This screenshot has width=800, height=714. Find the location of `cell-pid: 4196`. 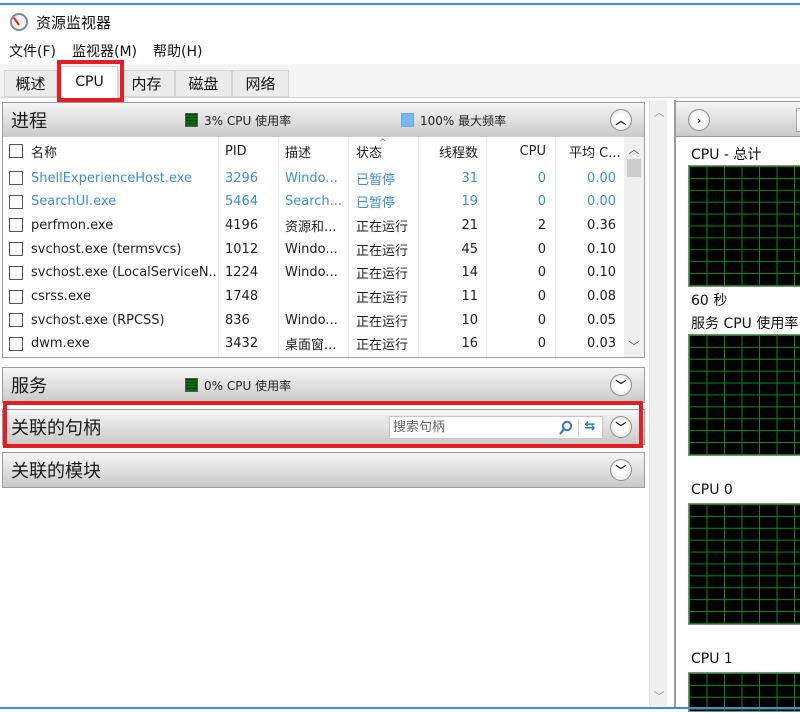

cell-pid: 4196 is located at coordinates (242, 225).